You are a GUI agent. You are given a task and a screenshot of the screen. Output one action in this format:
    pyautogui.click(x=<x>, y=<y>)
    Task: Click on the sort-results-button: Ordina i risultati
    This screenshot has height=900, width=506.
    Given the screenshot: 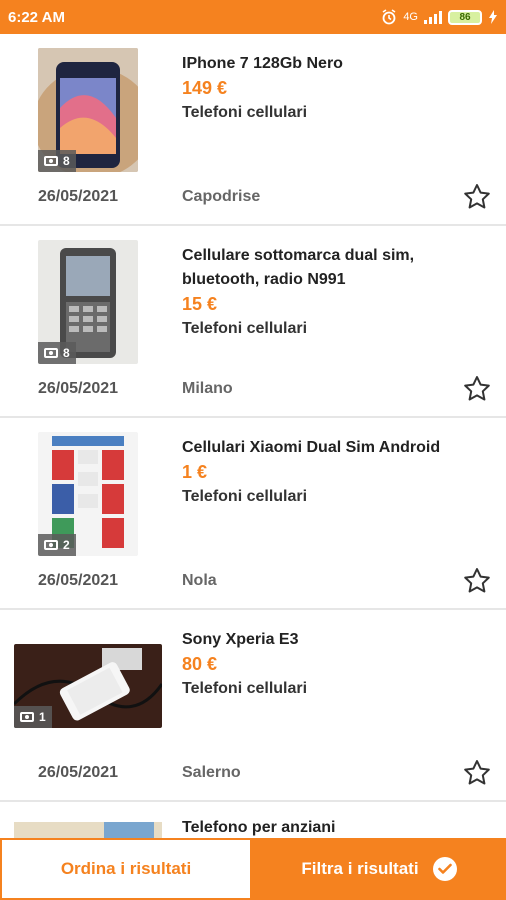 What is the action you would take?
    pyautogui.click(x=126, y=869)
    